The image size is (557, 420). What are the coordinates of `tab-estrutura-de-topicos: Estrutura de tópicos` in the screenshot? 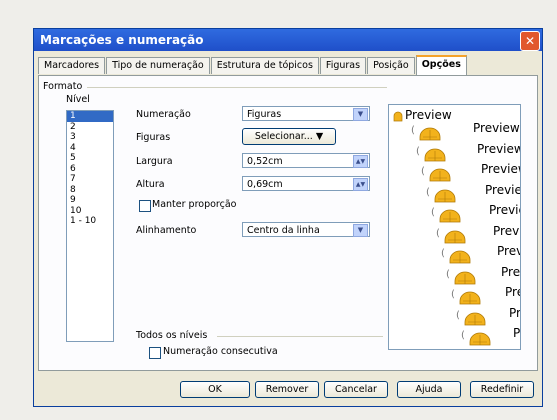 It's located at (264, 65).